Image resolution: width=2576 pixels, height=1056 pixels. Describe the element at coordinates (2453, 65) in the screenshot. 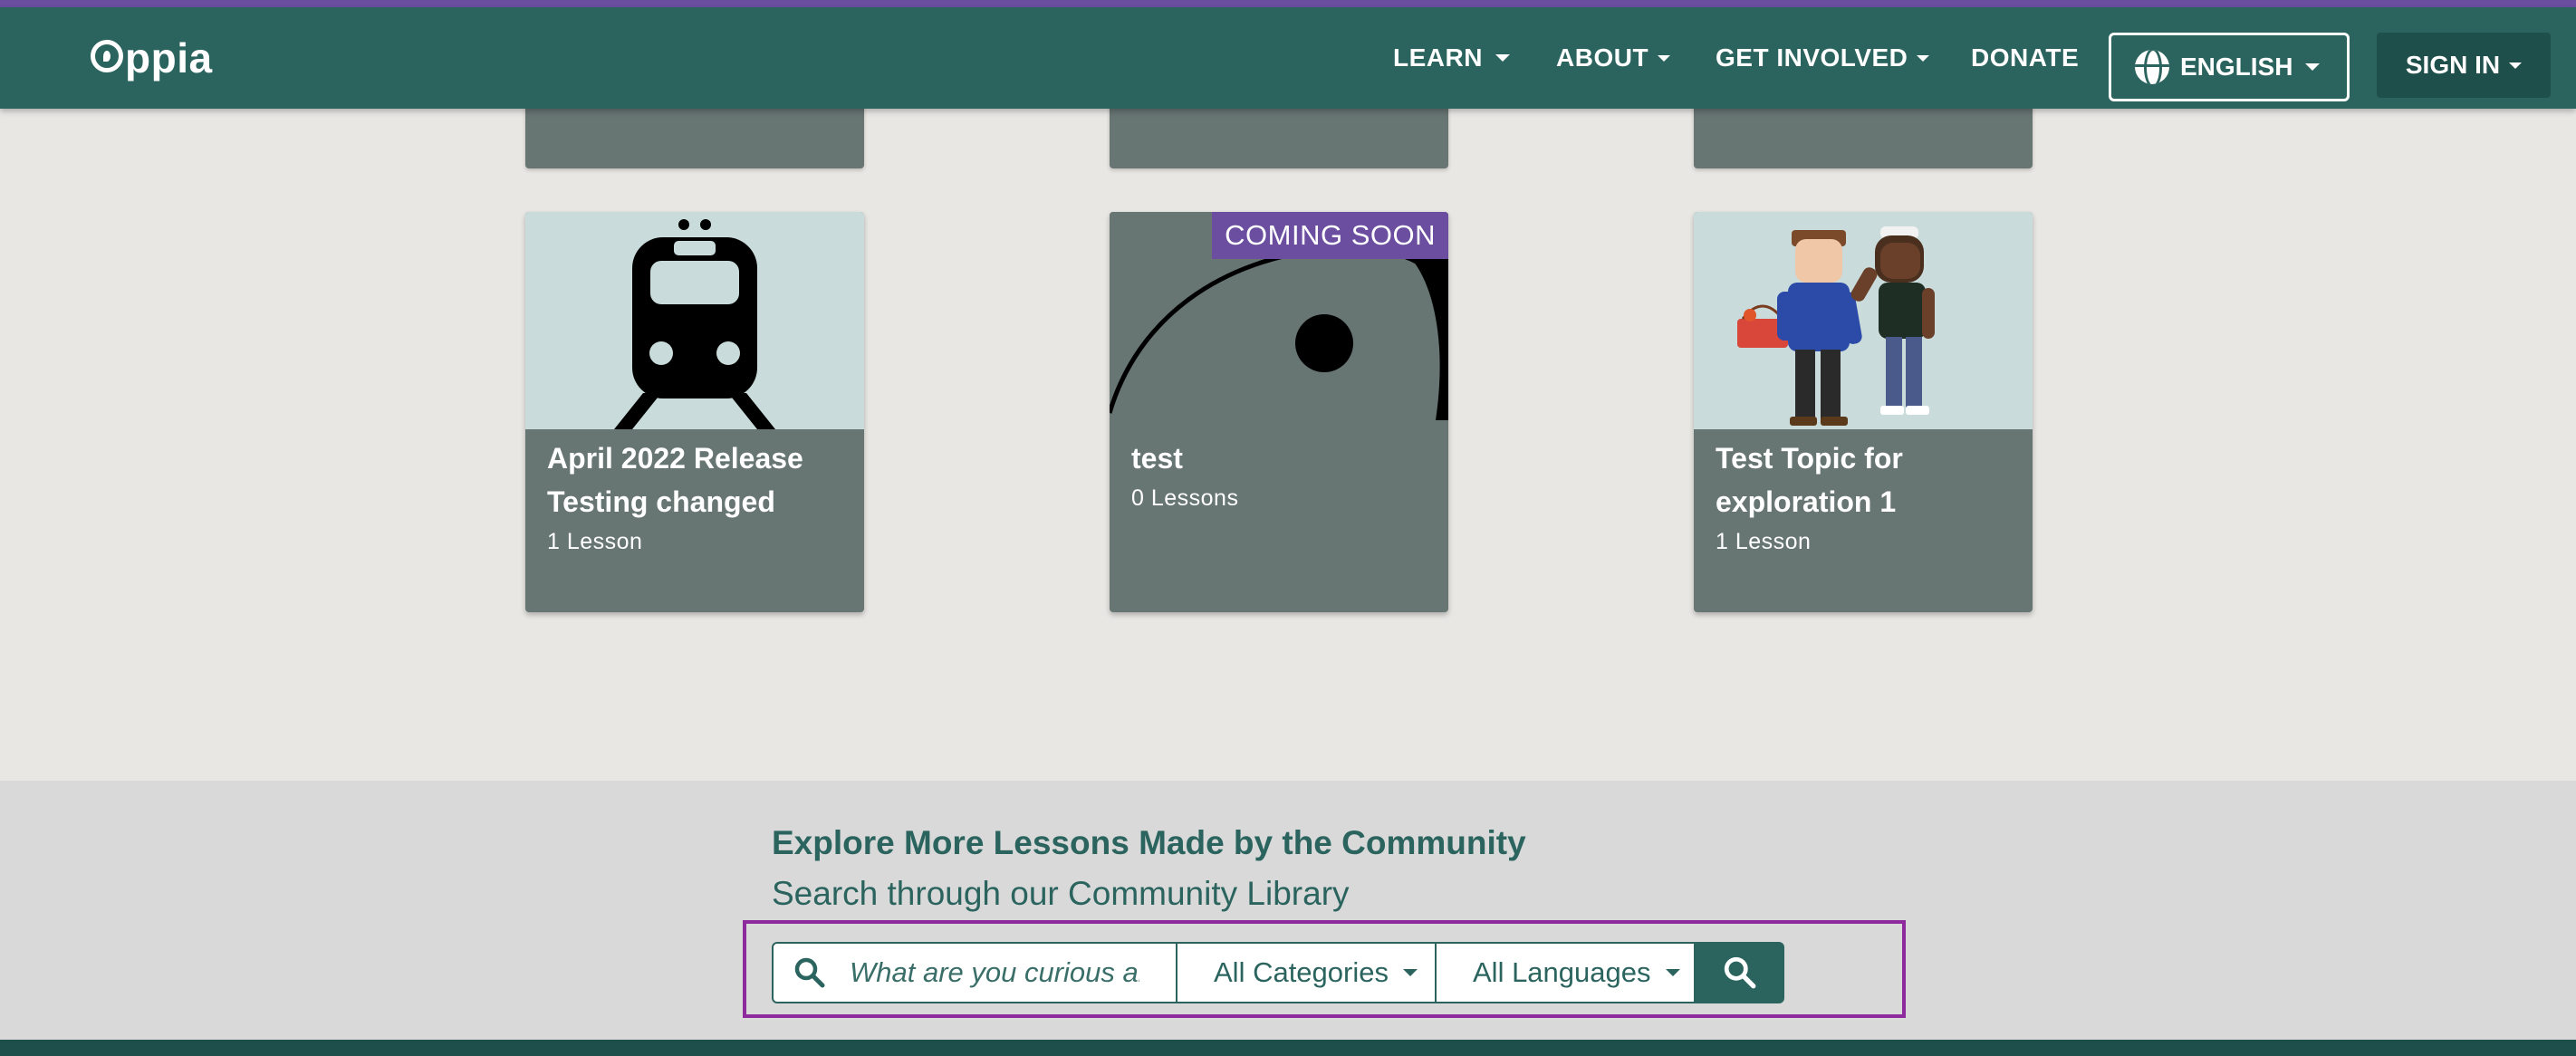

I see `sign-in-label: SIGN IN` at that location.